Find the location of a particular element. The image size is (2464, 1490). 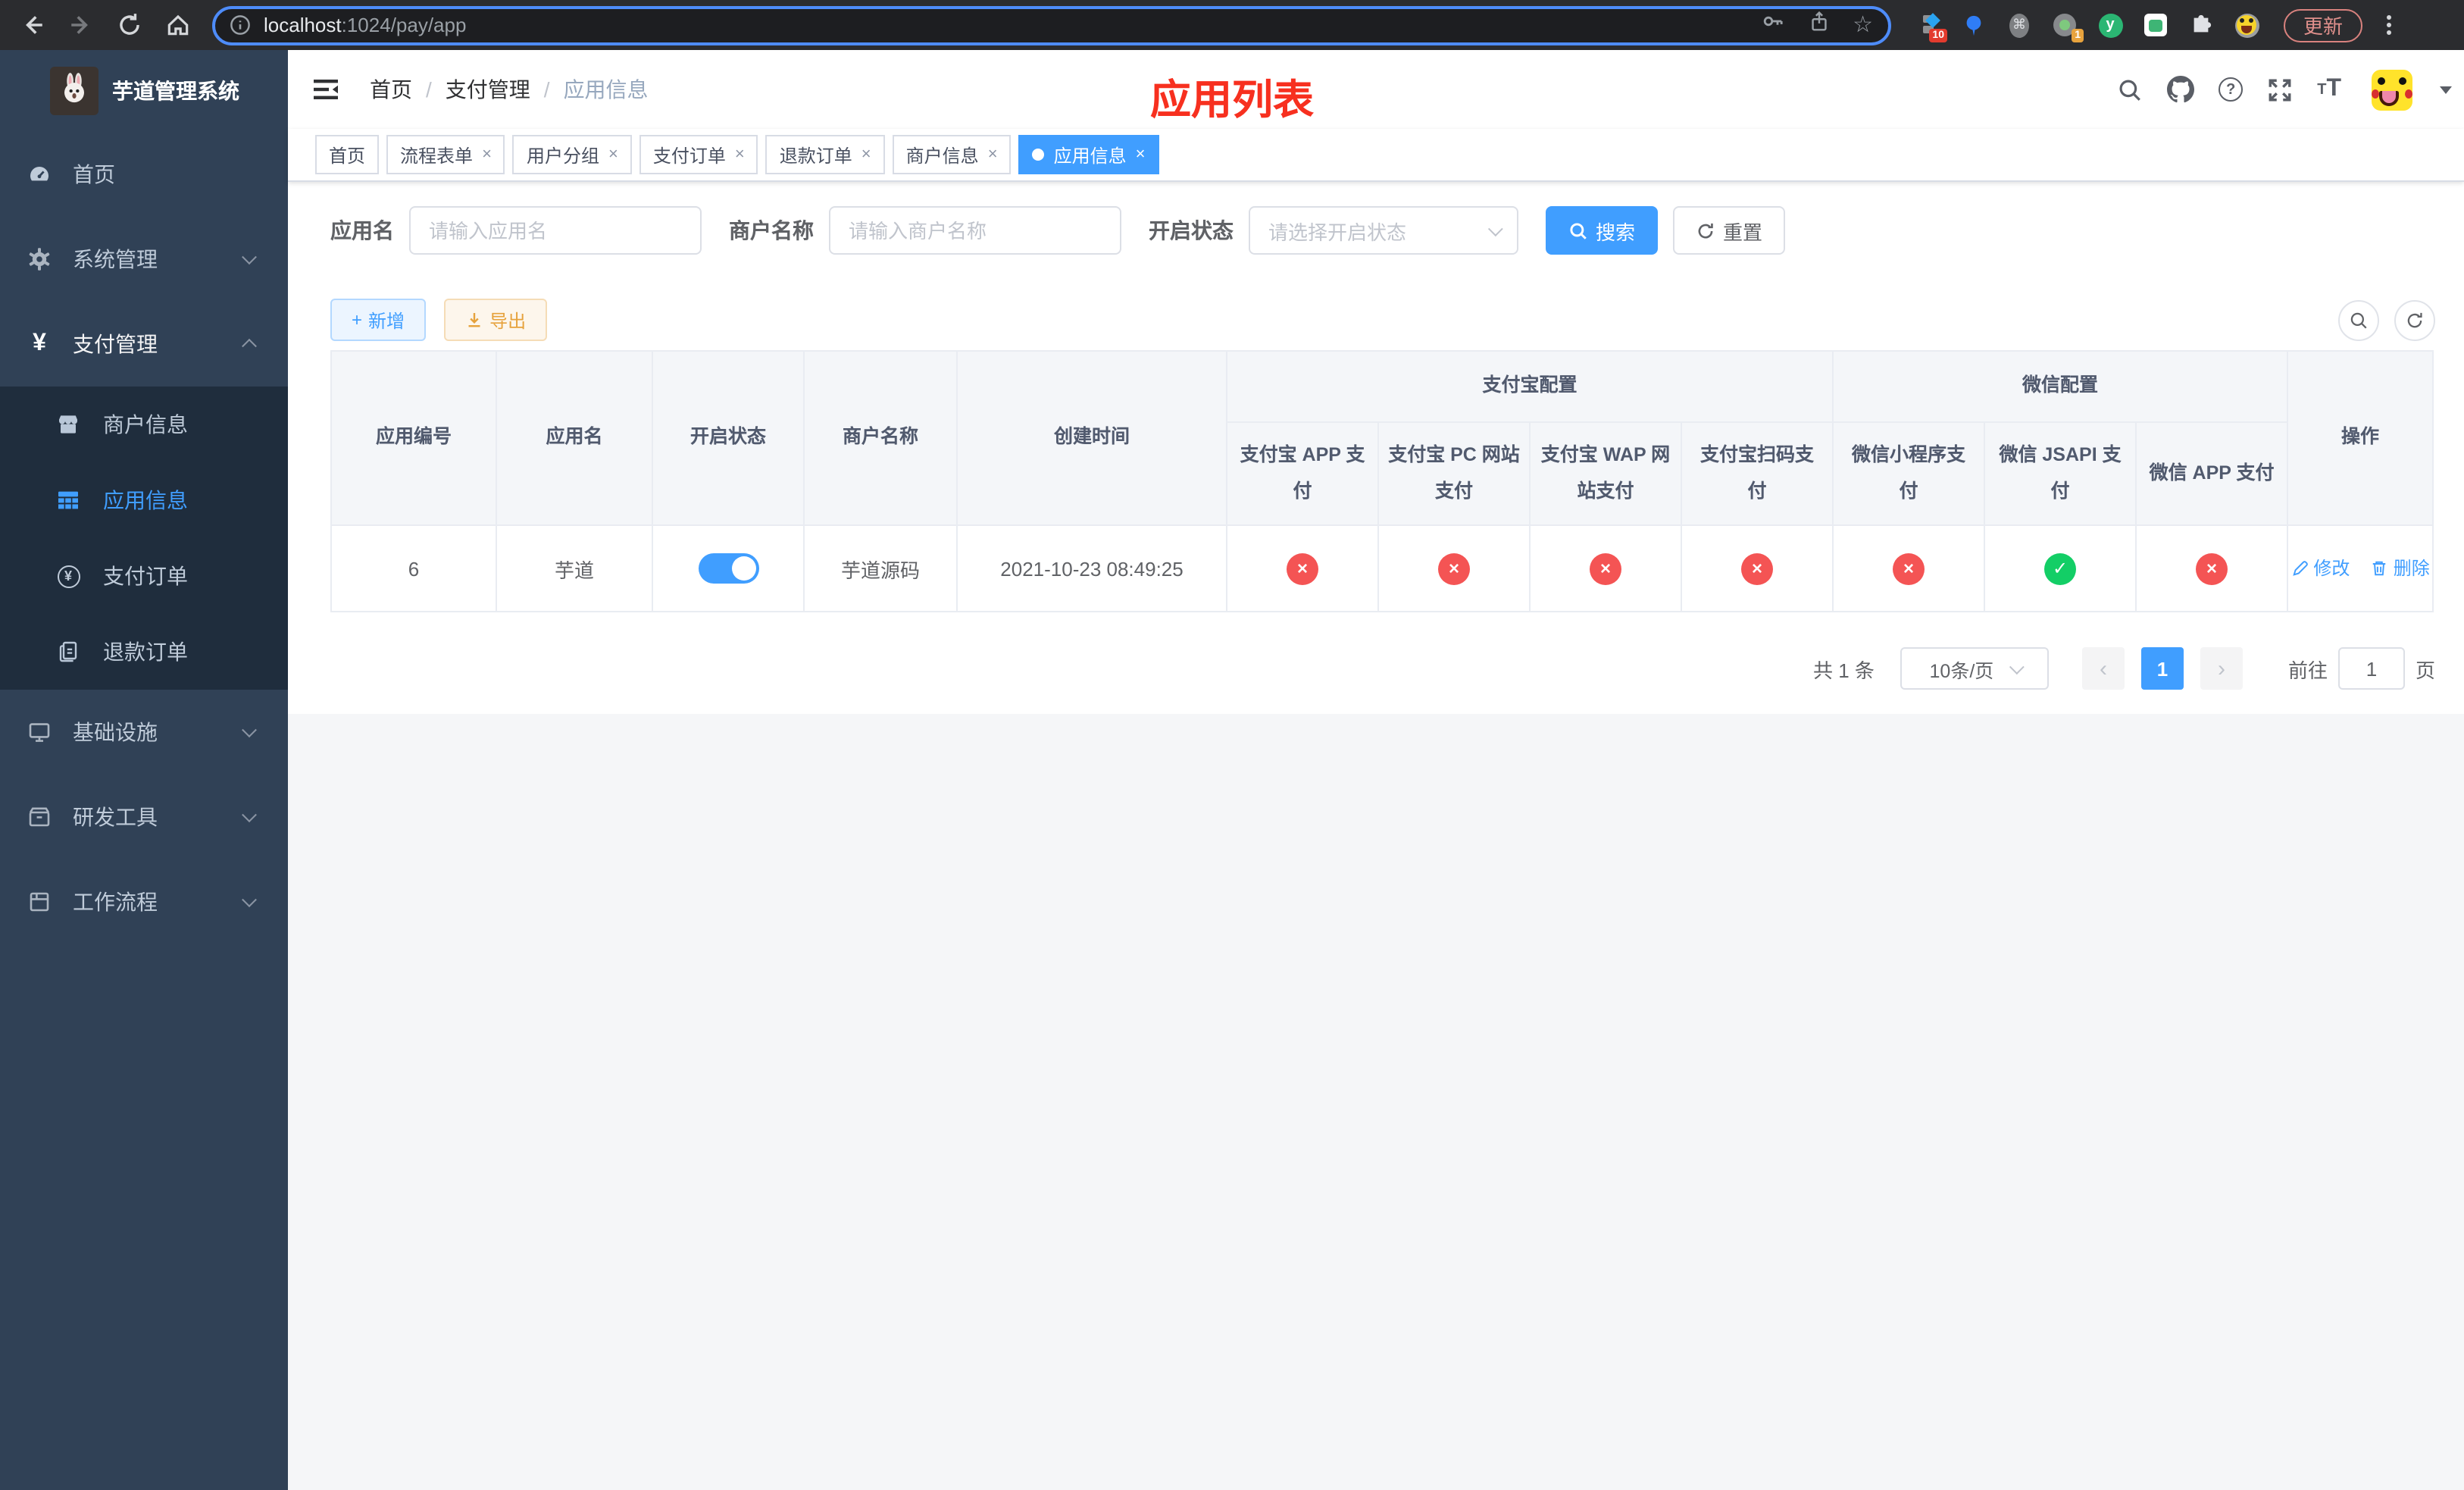

page-size-select: 10条/页 is located at coordinates (1974, 669).